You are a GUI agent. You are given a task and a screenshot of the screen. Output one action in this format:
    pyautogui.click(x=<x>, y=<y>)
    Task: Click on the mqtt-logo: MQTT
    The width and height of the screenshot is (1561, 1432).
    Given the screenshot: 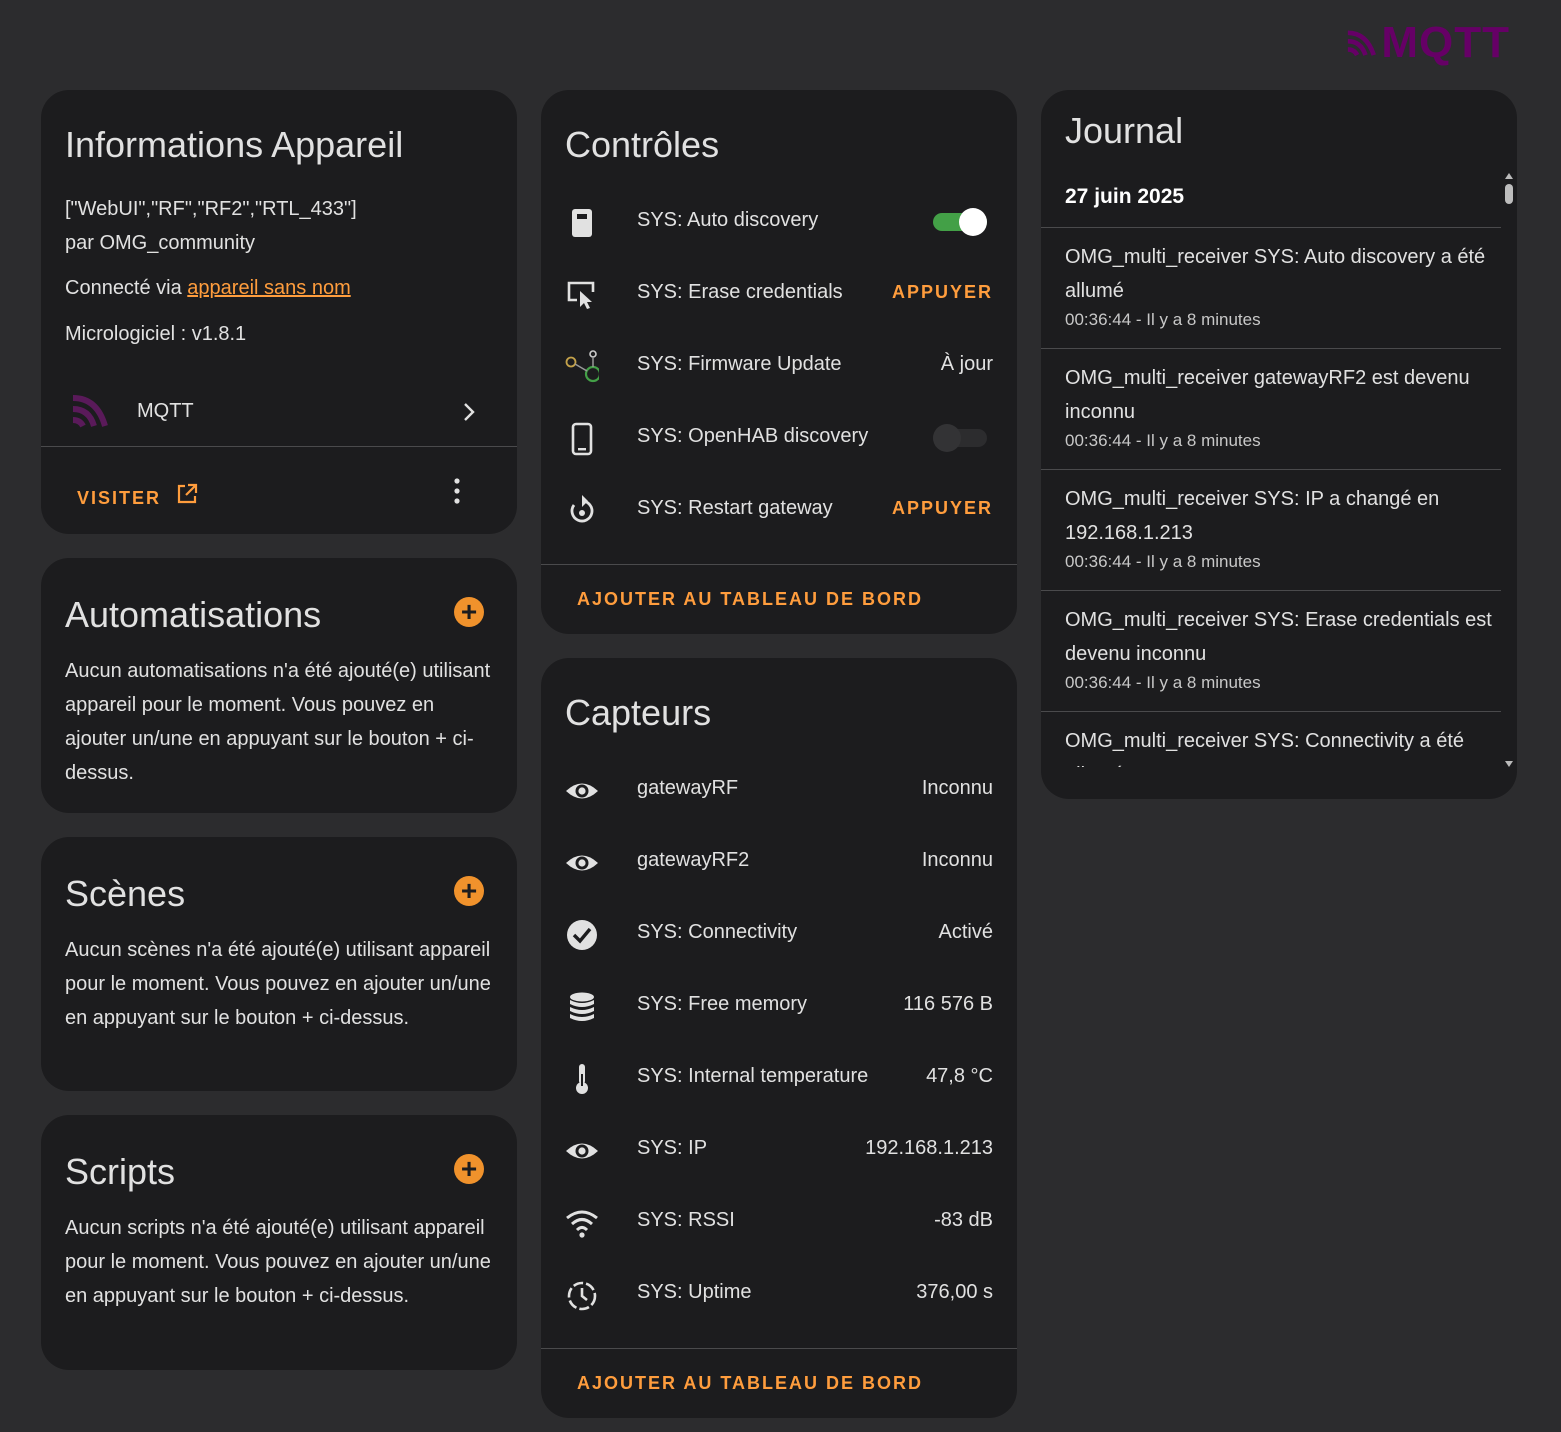 What is the action you would take?
    pyautogui.click(x=1428, y=42)
    